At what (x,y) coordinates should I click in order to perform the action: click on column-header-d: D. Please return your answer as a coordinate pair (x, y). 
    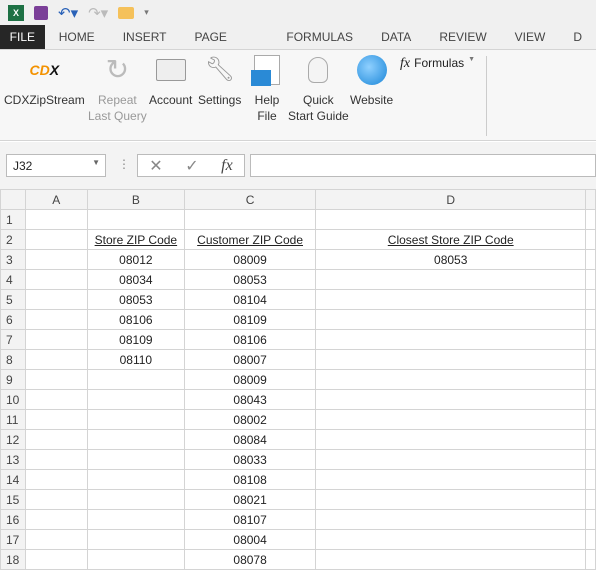
    Looking at the image, I should click on (451, 199).